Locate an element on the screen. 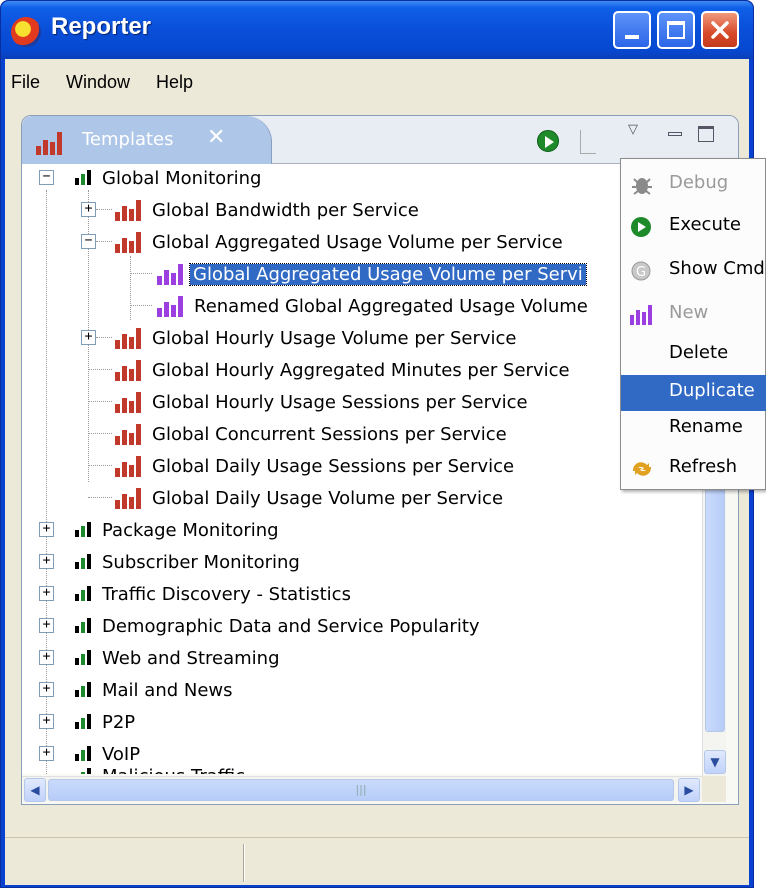  menu-bar: File Window Help is located at coordinates (377, 82).